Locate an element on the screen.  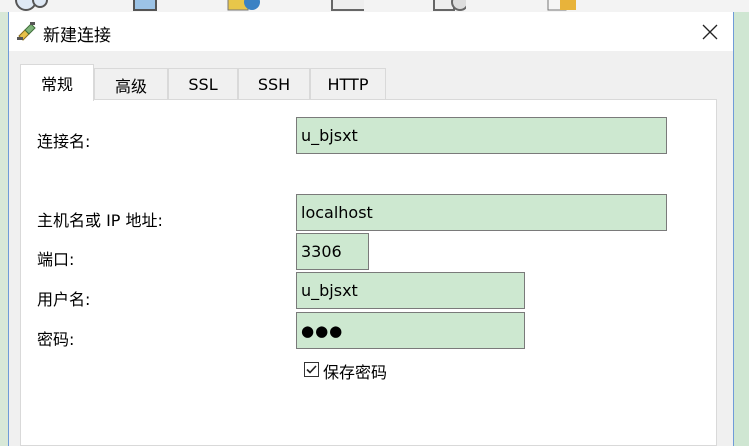
connection-name-value: u_bjsxt is located at coordinates (329, 135).